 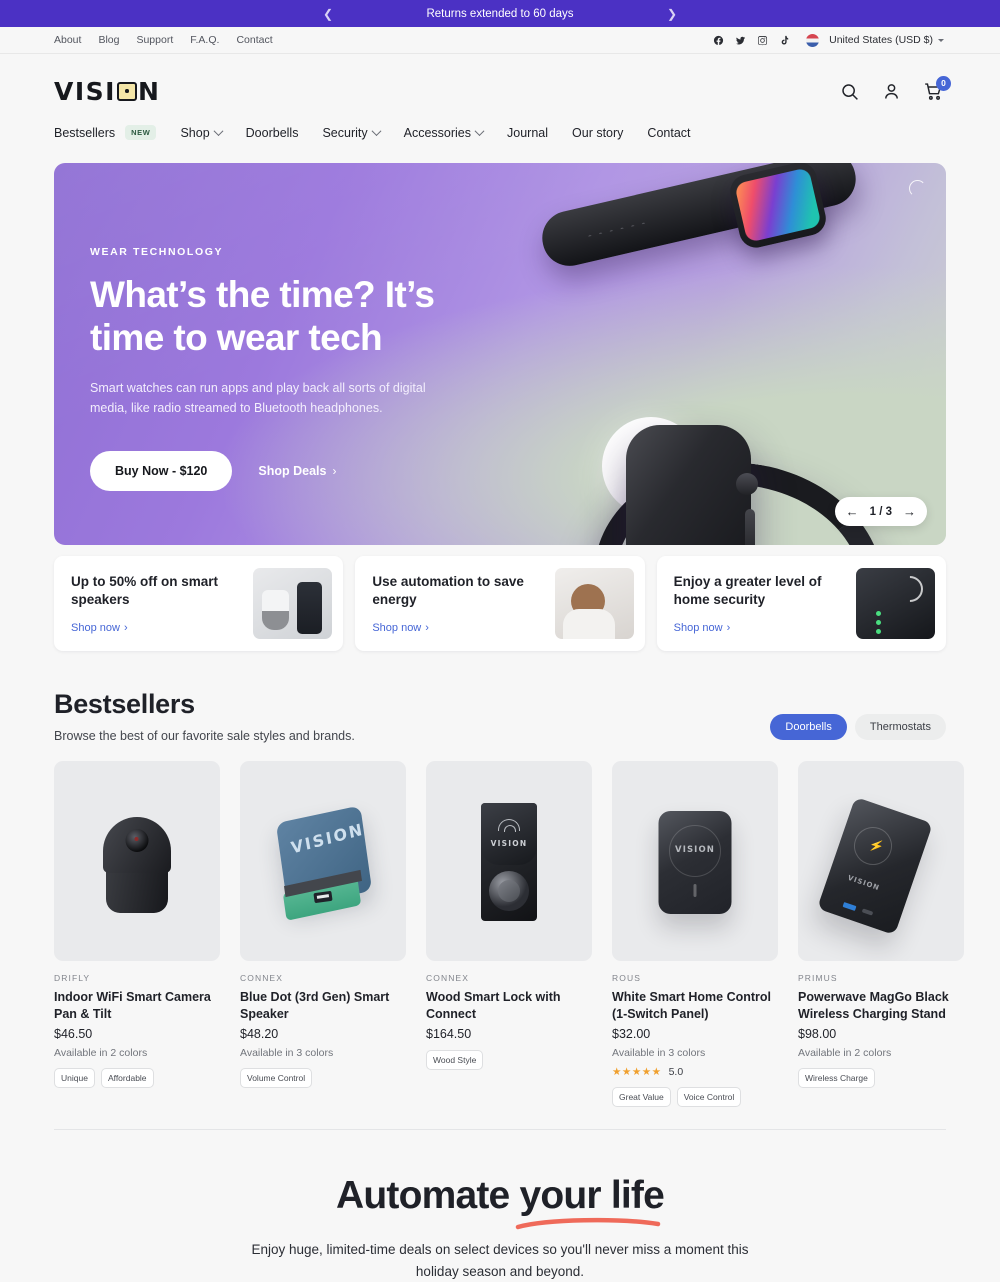 What do you see at coordinates (659, 1053) in the screenshot?
I see `product-colors: Available in 3 colors` at bounding box center [659, 1053].